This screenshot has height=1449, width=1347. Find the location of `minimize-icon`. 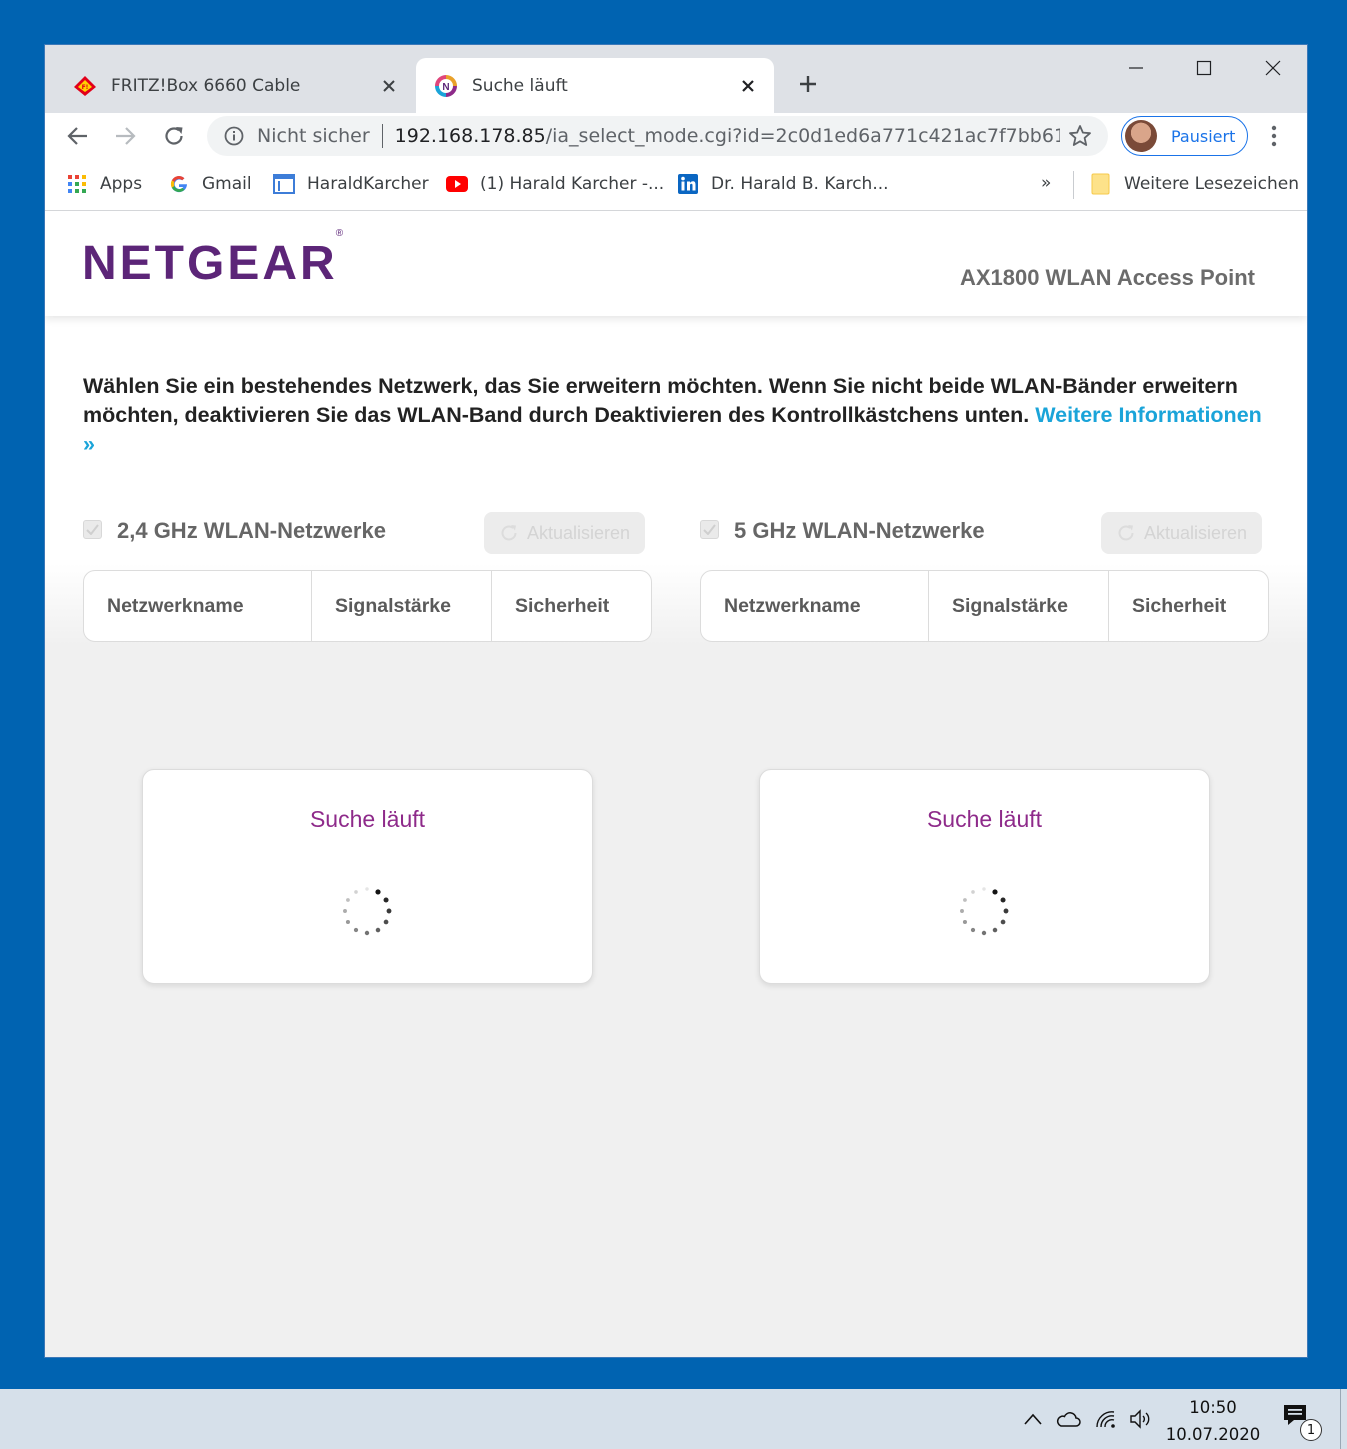

minimize-icon is located at coordinates (1136, 68).